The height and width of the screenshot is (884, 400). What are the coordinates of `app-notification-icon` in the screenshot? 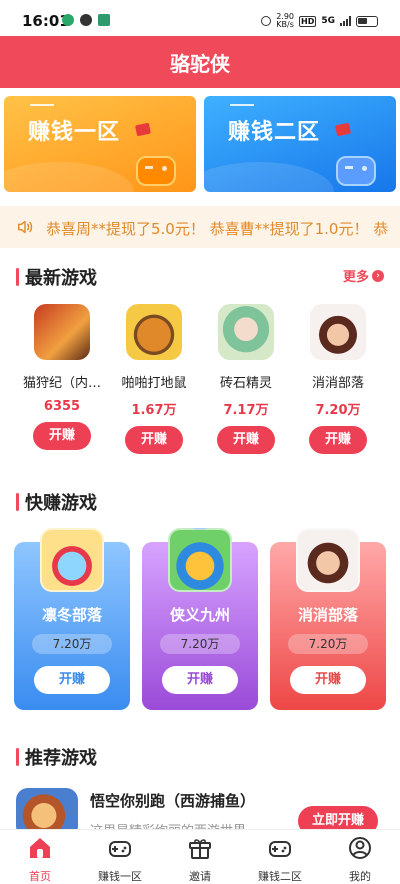 It's located at (104, 20).